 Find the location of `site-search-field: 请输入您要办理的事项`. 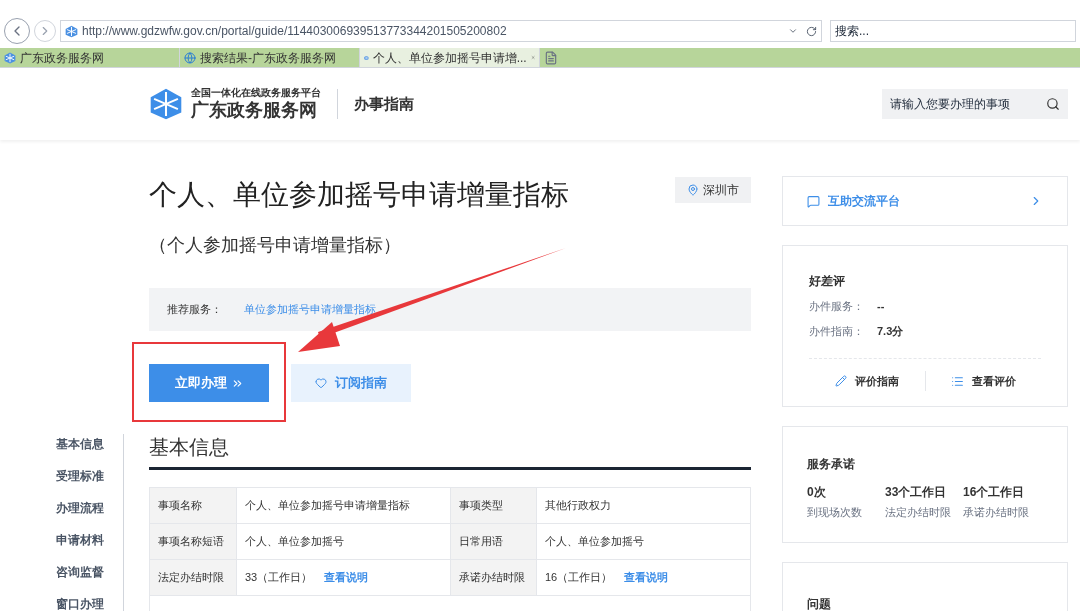

site-search-field: 请输入您要办理的事项 is located at coordinates (975, 104).